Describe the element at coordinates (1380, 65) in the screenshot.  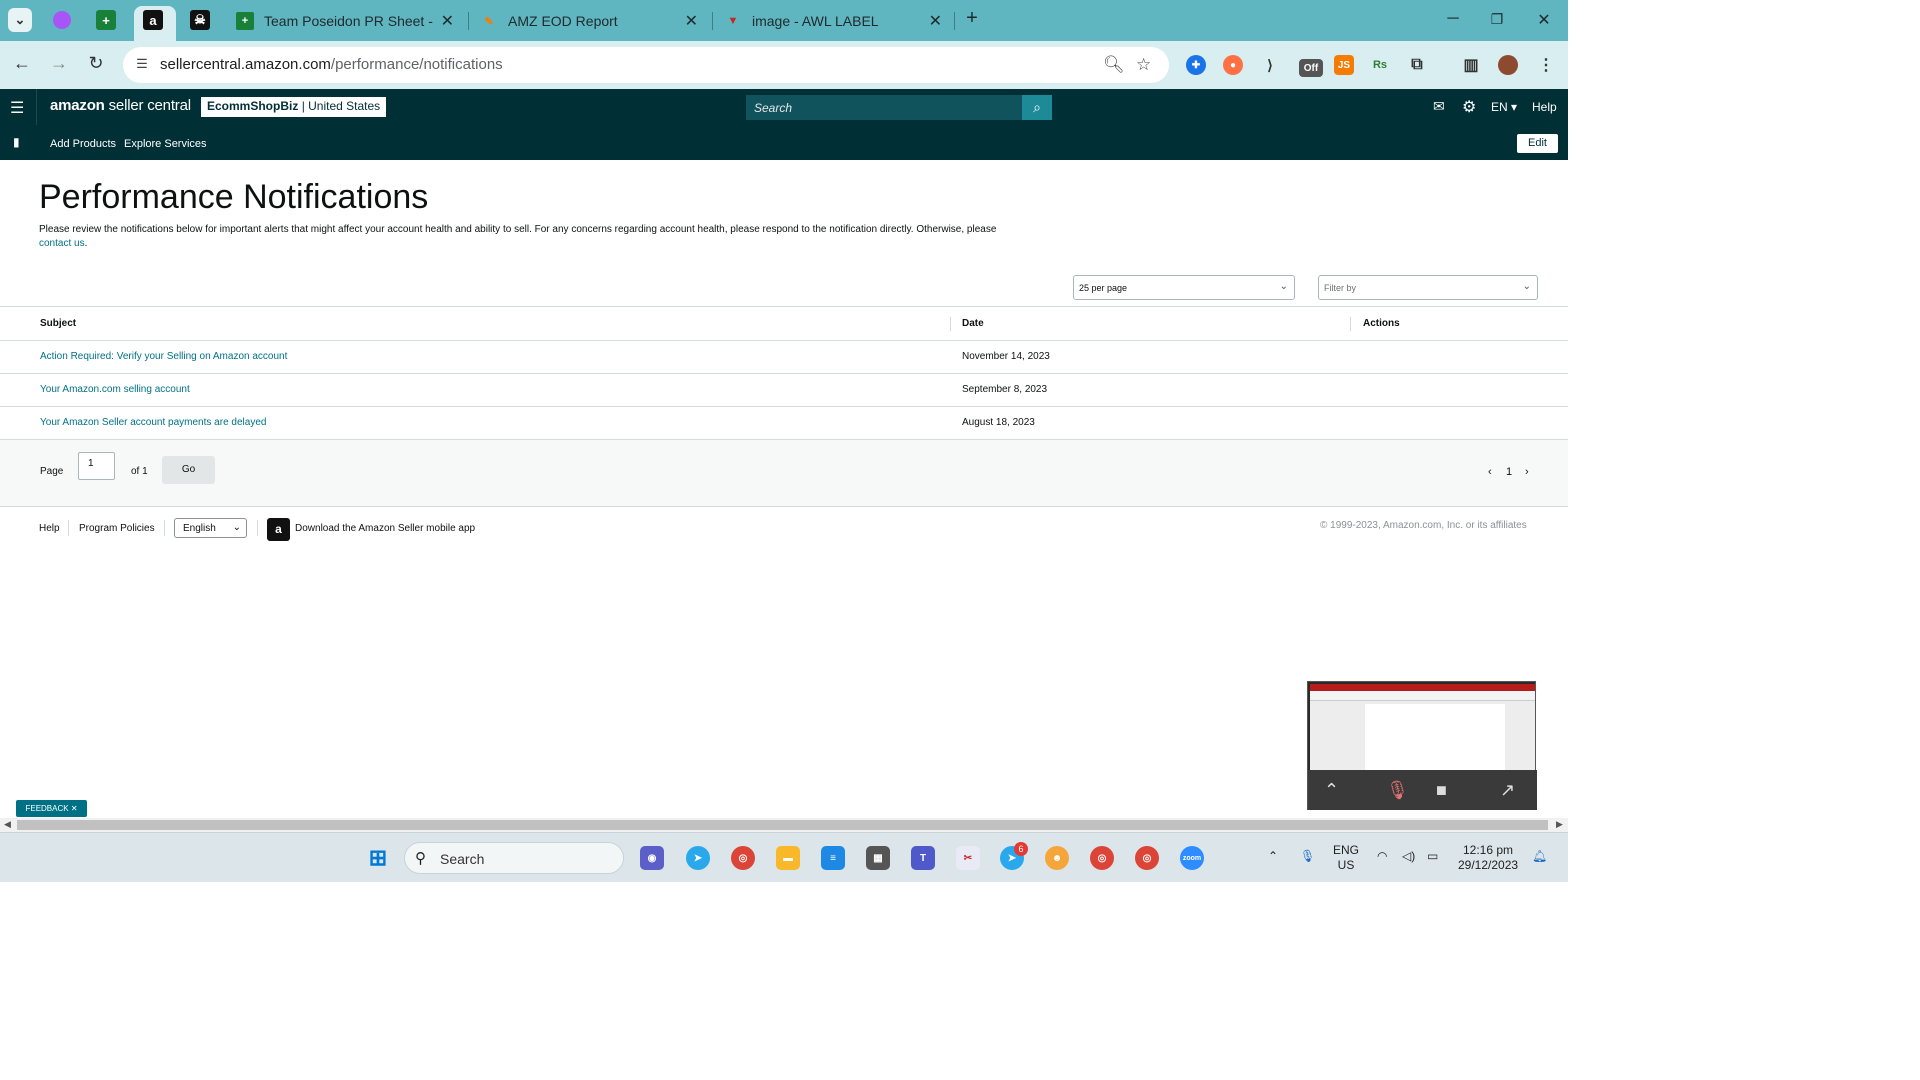
I see `extension-rs-icon: Rs` at that location.